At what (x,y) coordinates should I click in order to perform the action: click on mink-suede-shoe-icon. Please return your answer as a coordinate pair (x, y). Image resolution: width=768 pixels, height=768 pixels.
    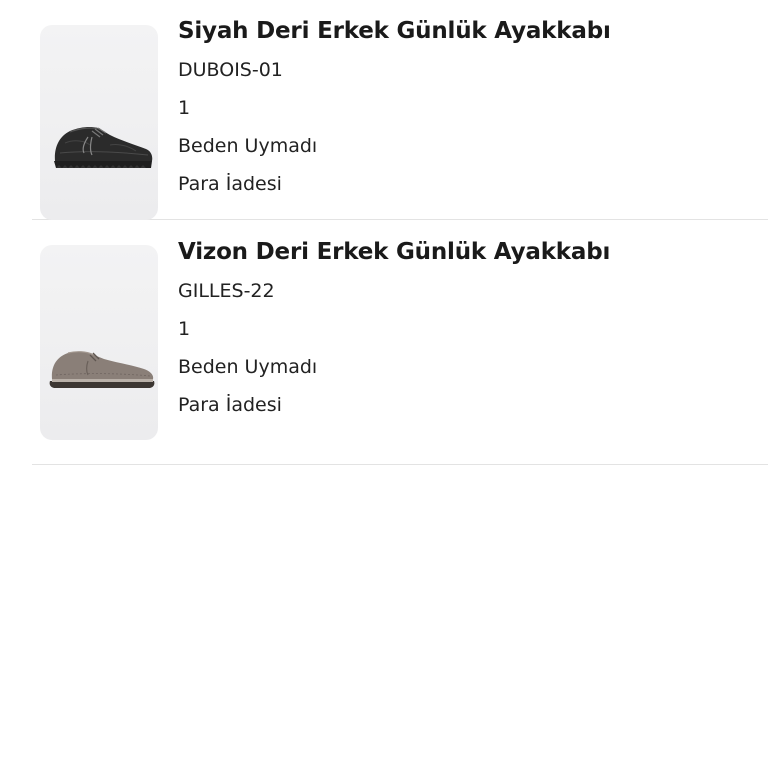
    Looking at the image, I should click on (102, 369).